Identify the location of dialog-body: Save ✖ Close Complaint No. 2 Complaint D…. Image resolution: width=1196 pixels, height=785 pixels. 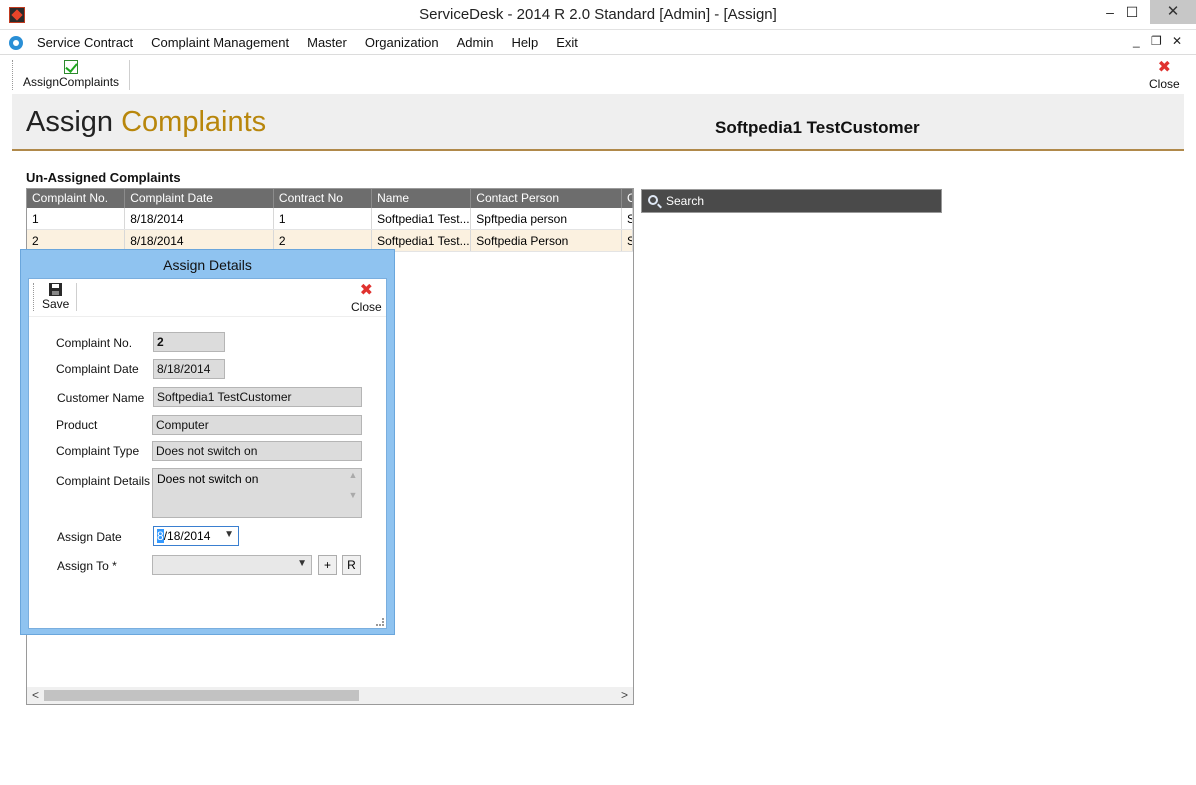
(207, 453).